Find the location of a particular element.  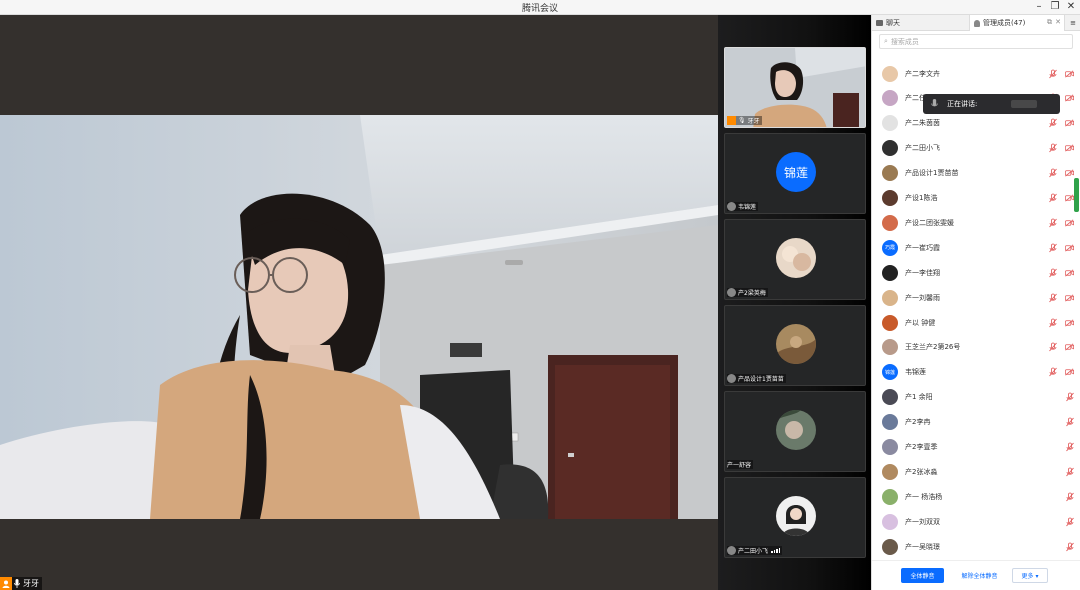

speaking-label: 正在讲话: is located at coordinates (962, 104).